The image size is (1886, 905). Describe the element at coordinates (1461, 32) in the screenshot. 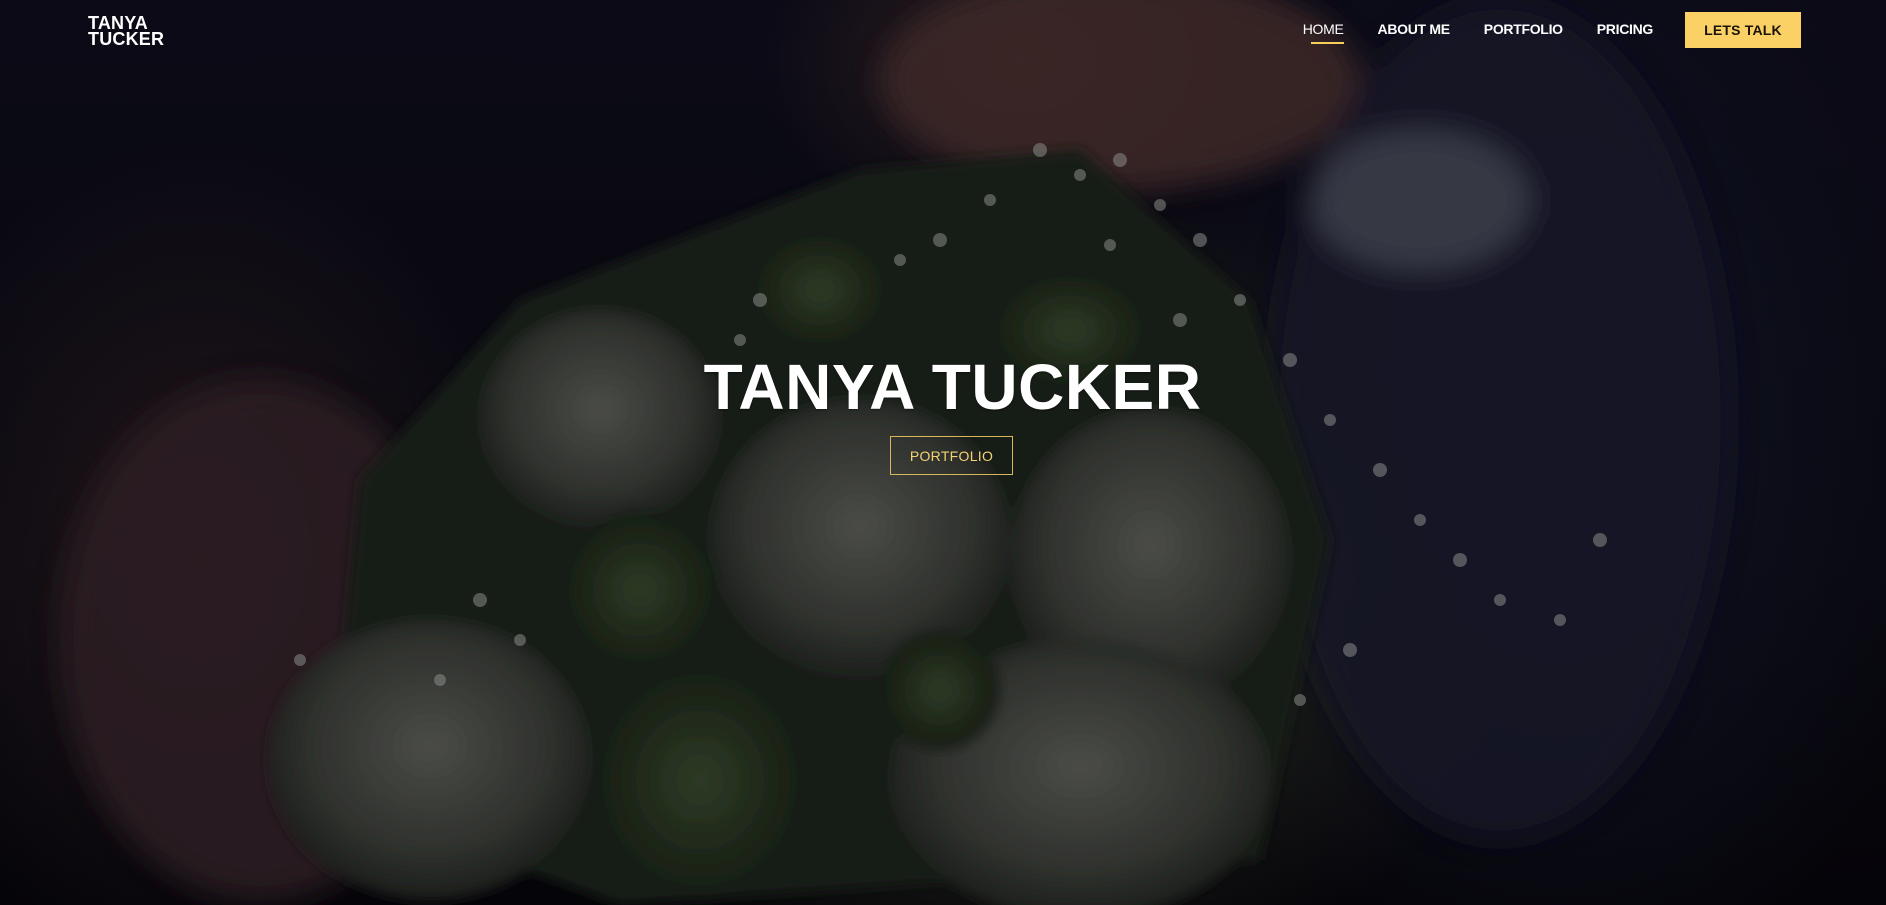

I see `nav-menu: HOME ABOUT ME PORTFOLIO PRICING` at that location.